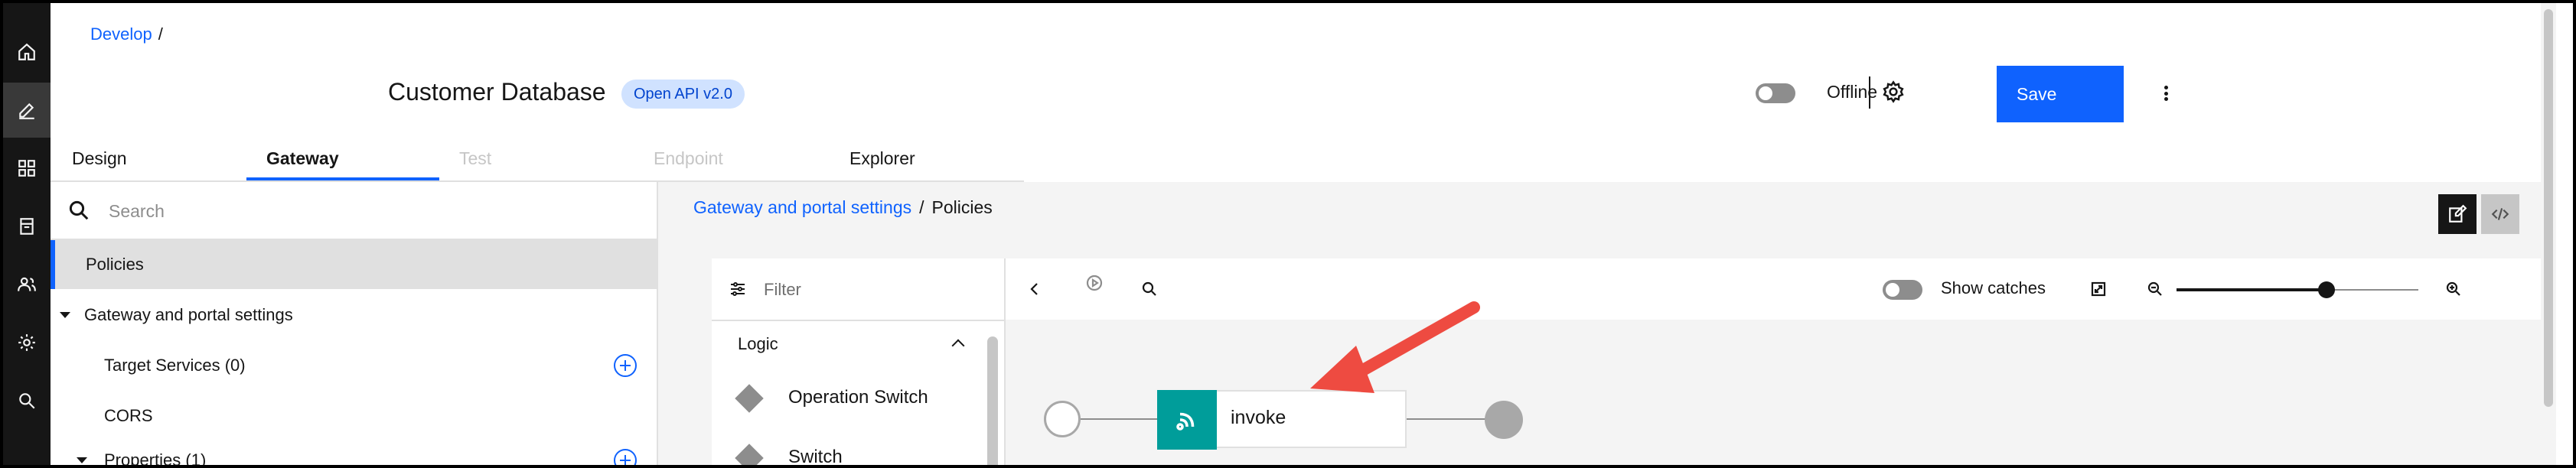 The image size is (2576, 468). I want to click on breadcrumb-gateway-link: Gateway and portal settings, so click(802, 207).